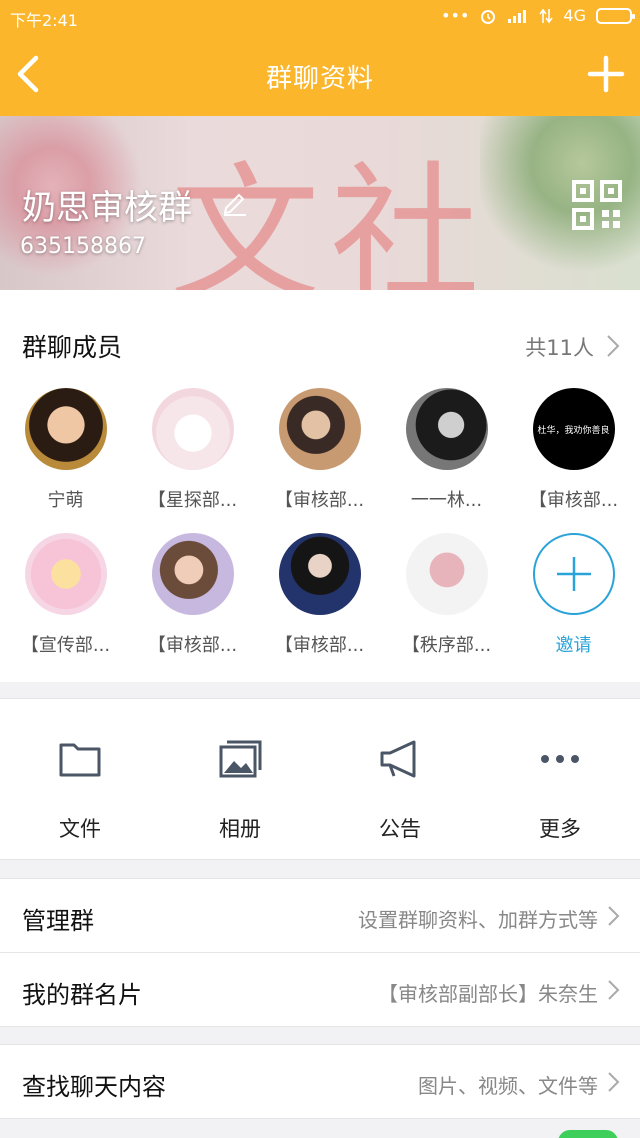 Image resolution: width=640 pixels, height=1138 pixels. I want to click on search-list: 查找聊天内容 图片、视频、文件等, so click(320, 1081).